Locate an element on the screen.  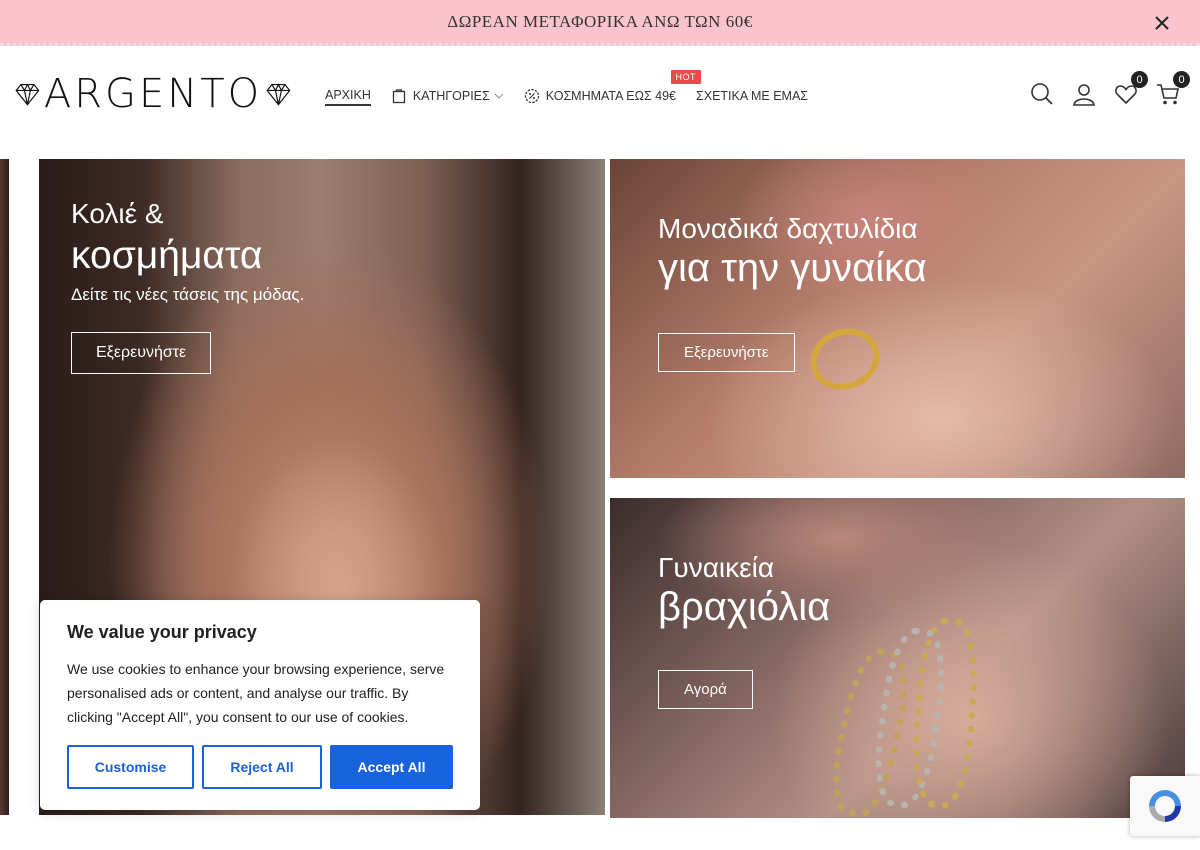
banner-title-line1: Μοναδικά δαχτυλίδια is located at coordinates (788, 228).